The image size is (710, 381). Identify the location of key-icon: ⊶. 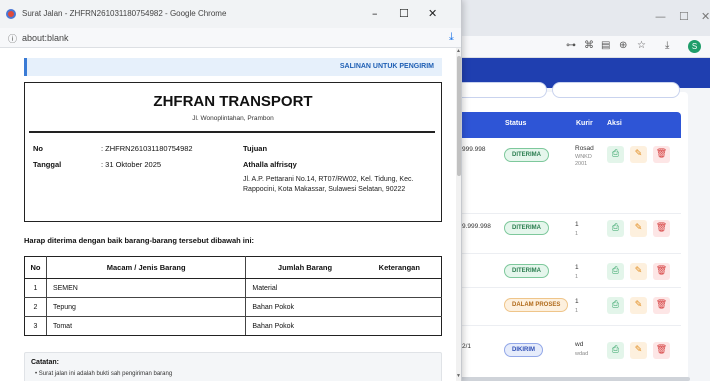
(571, 45).